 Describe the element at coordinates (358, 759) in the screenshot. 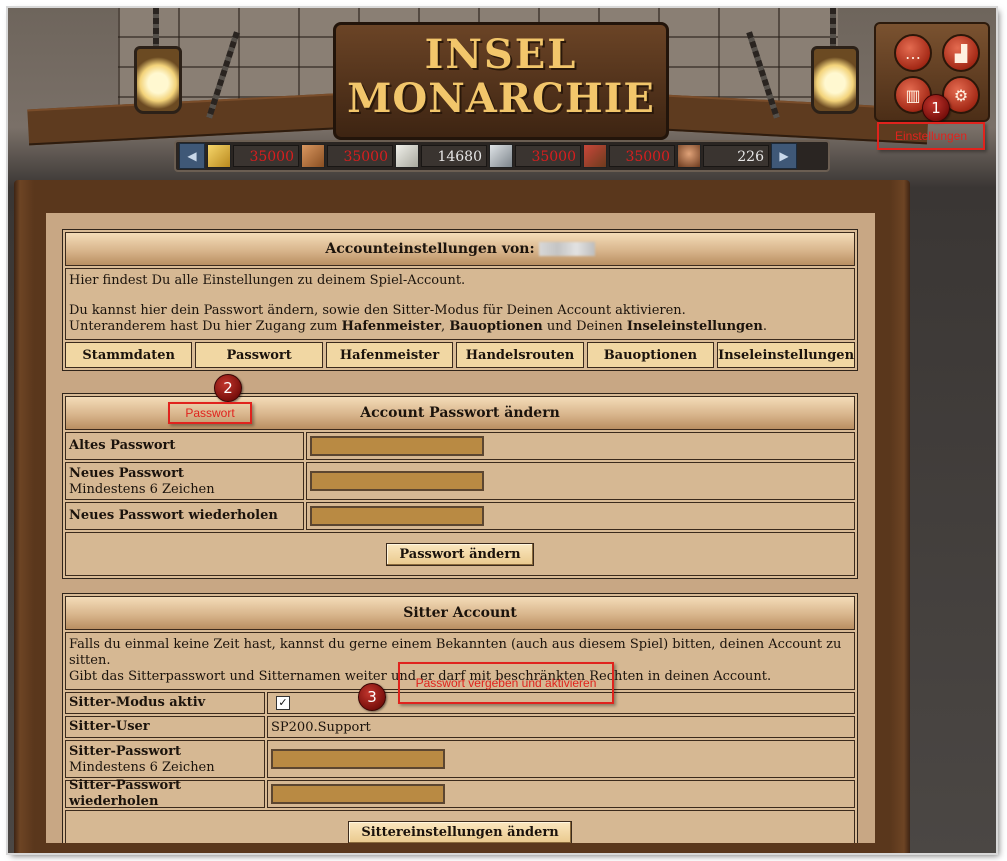

I see `sitter-password-input` at that location.